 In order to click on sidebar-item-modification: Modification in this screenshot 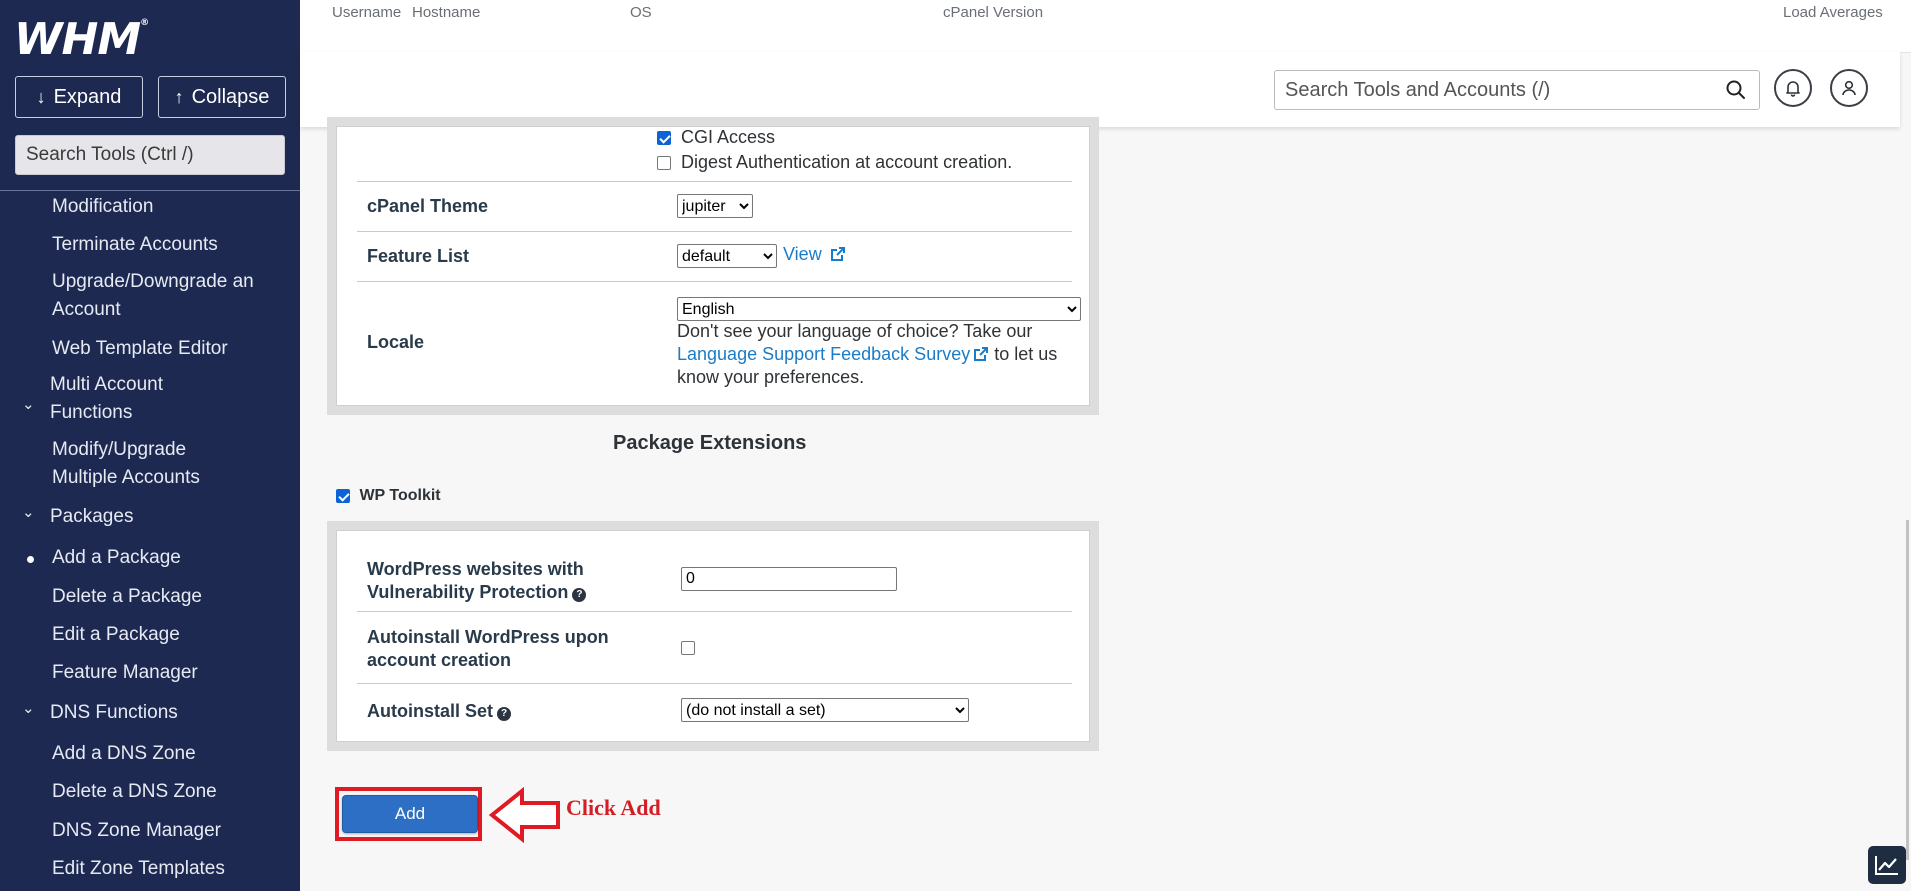, I will do `click(172, 207)`.